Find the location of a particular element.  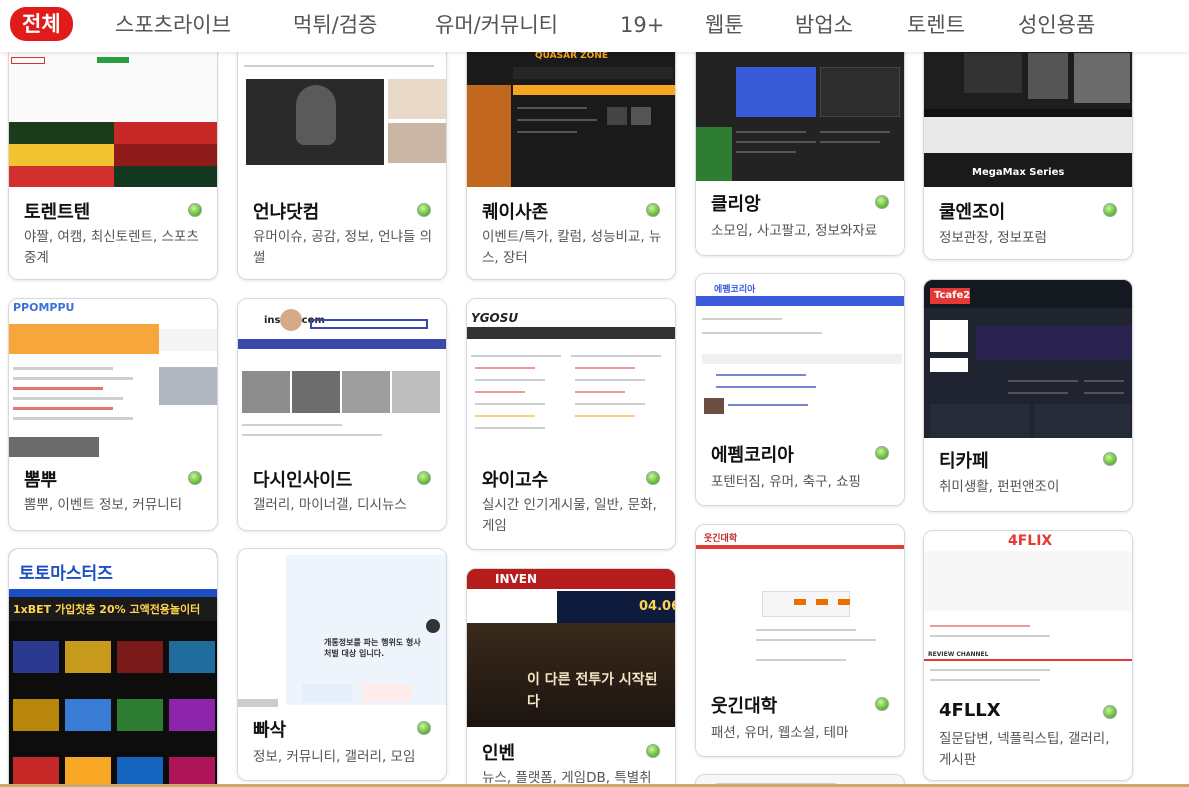

site-card-humoruniv: 웃긴대학 웃긴대학 패션, 유머, 웹소설, 테마 is located at coordinates (800, 640).